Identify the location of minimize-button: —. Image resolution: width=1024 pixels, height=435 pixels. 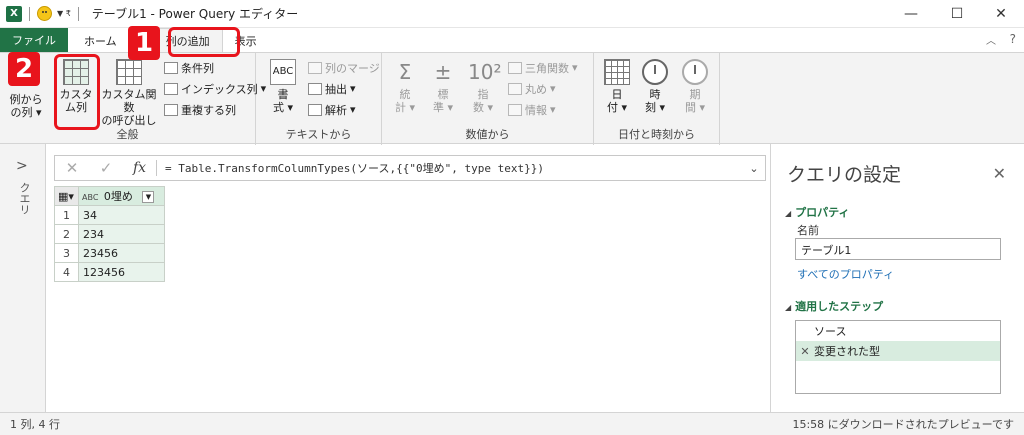
(911, 14).